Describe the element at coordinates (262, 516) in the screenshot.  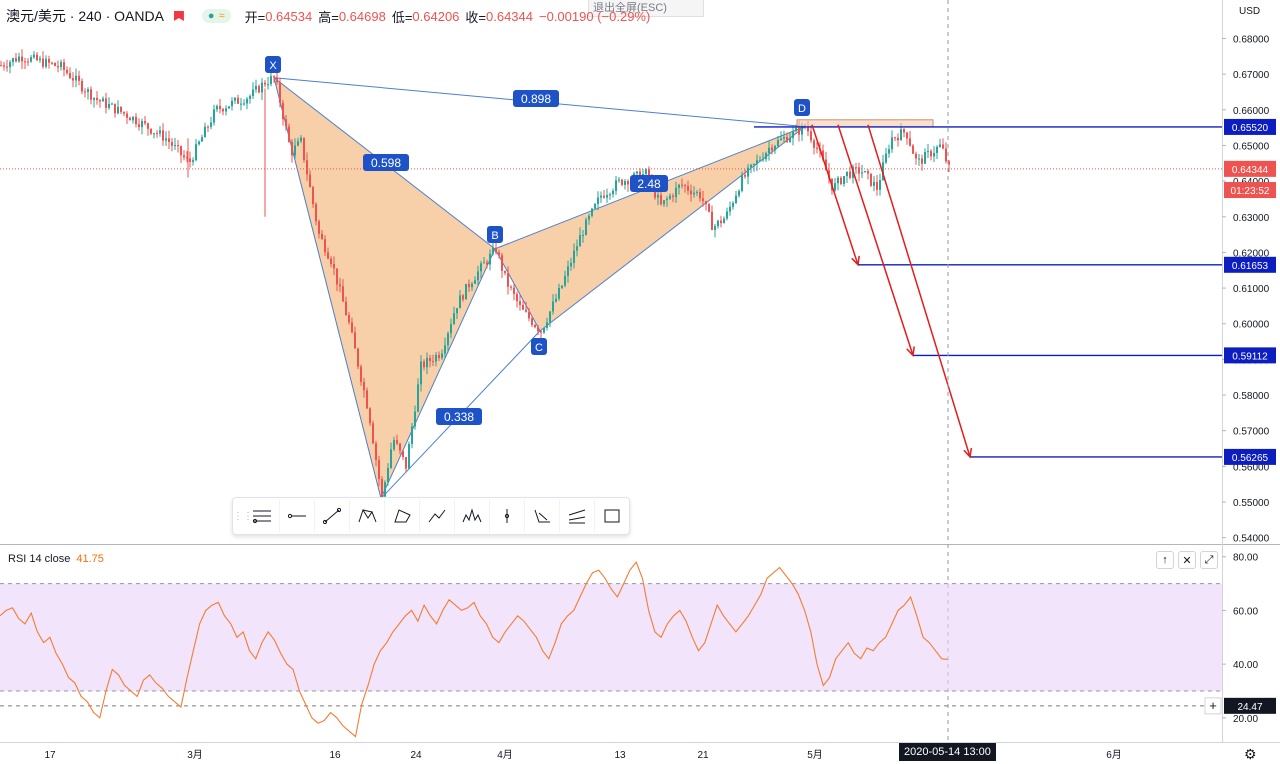
I see `horizontal-lines-icon` at that location.